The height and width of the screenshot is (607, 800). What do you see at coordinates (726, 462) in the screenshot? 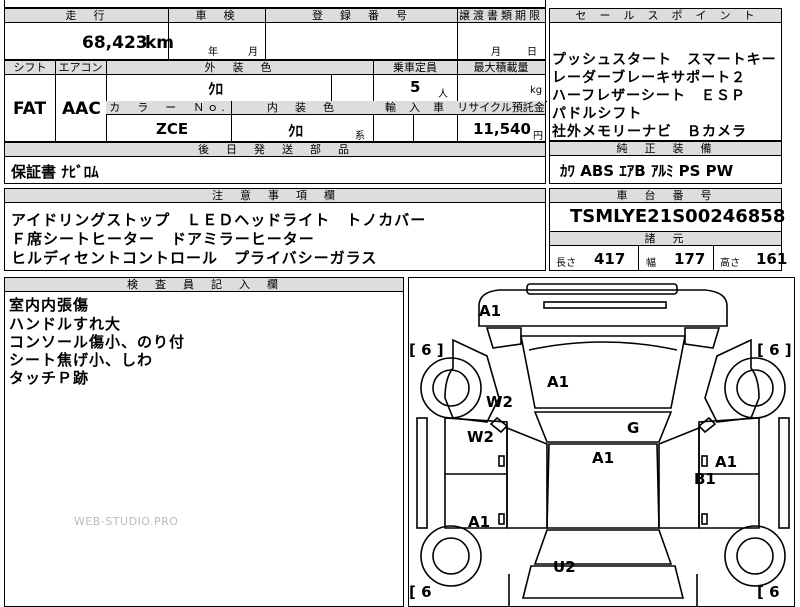
I see `mark-right-door: A1` at bounding box center [726, 462].